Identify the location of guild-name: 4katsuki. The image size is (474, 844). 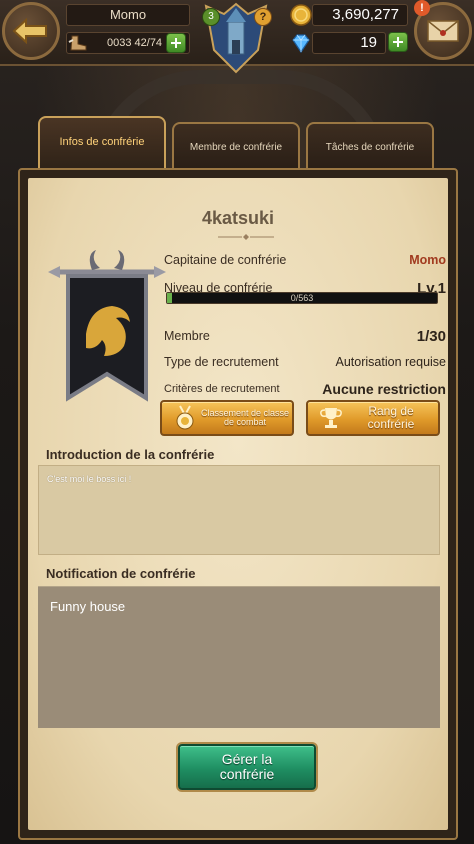
(238, 218).